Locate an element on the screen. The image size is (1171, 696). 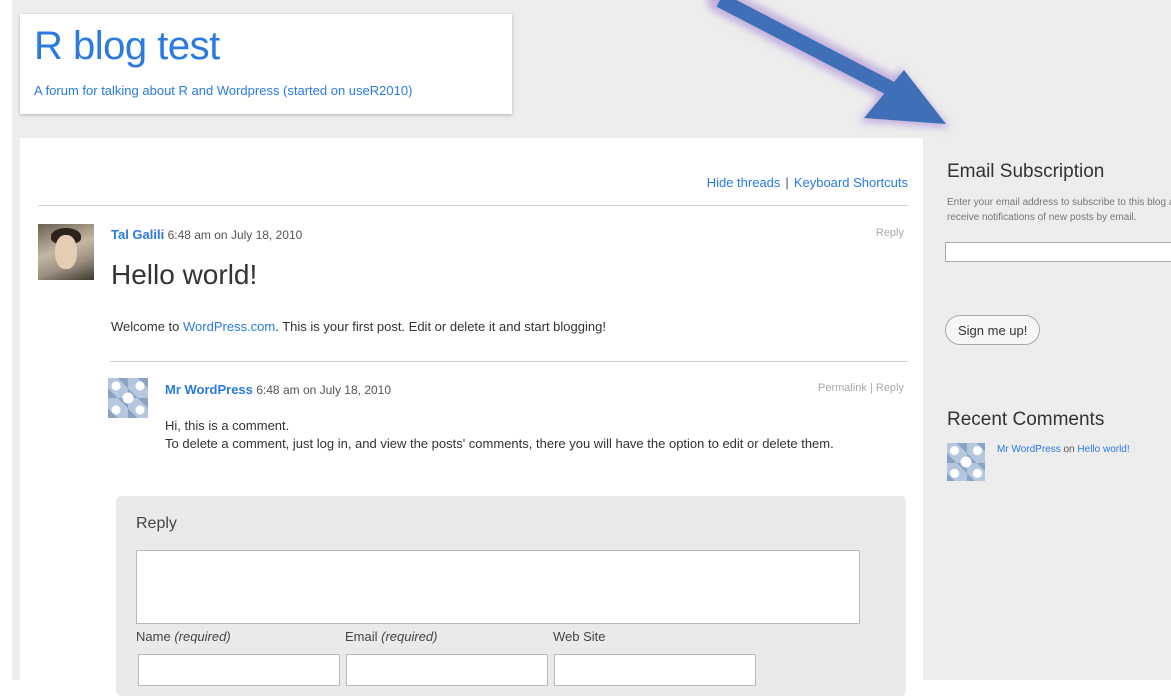
comment-timestamp: 6:48 am on July 18, 2010 is located at coordinates (323, 390).